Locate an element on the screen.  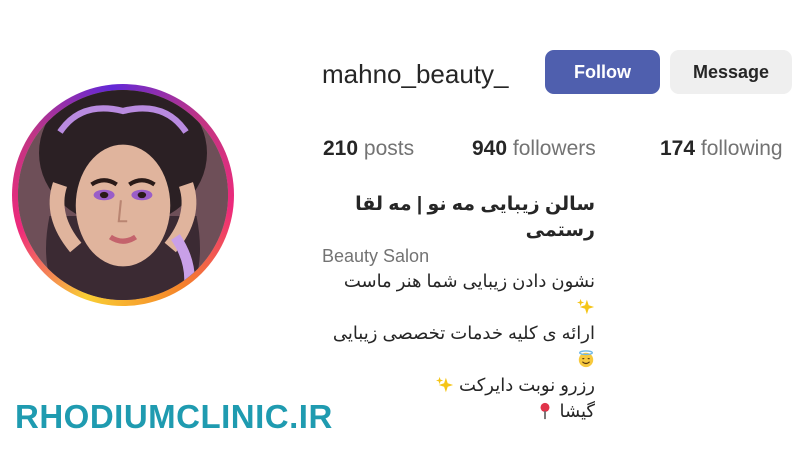
round-pushpin-icon is located at coordinates (545, 411).